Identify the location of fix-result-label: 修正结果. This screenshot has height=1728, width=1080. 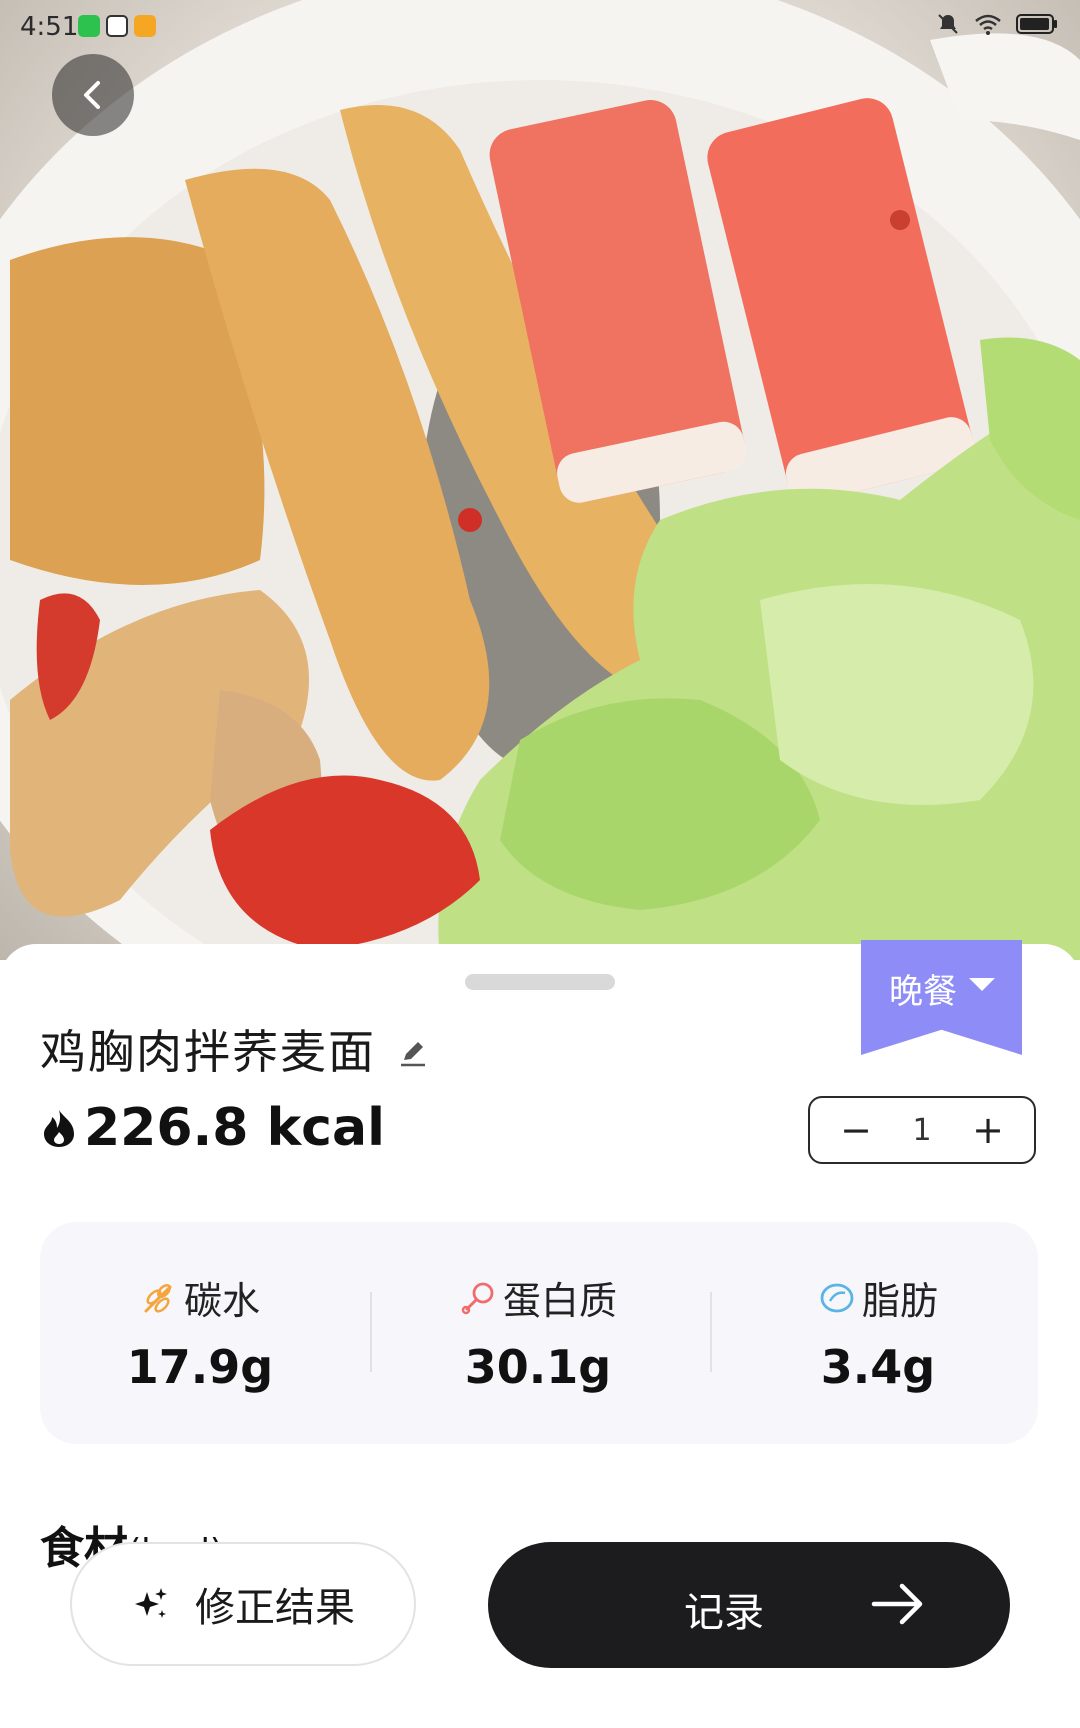
(275, 1608).